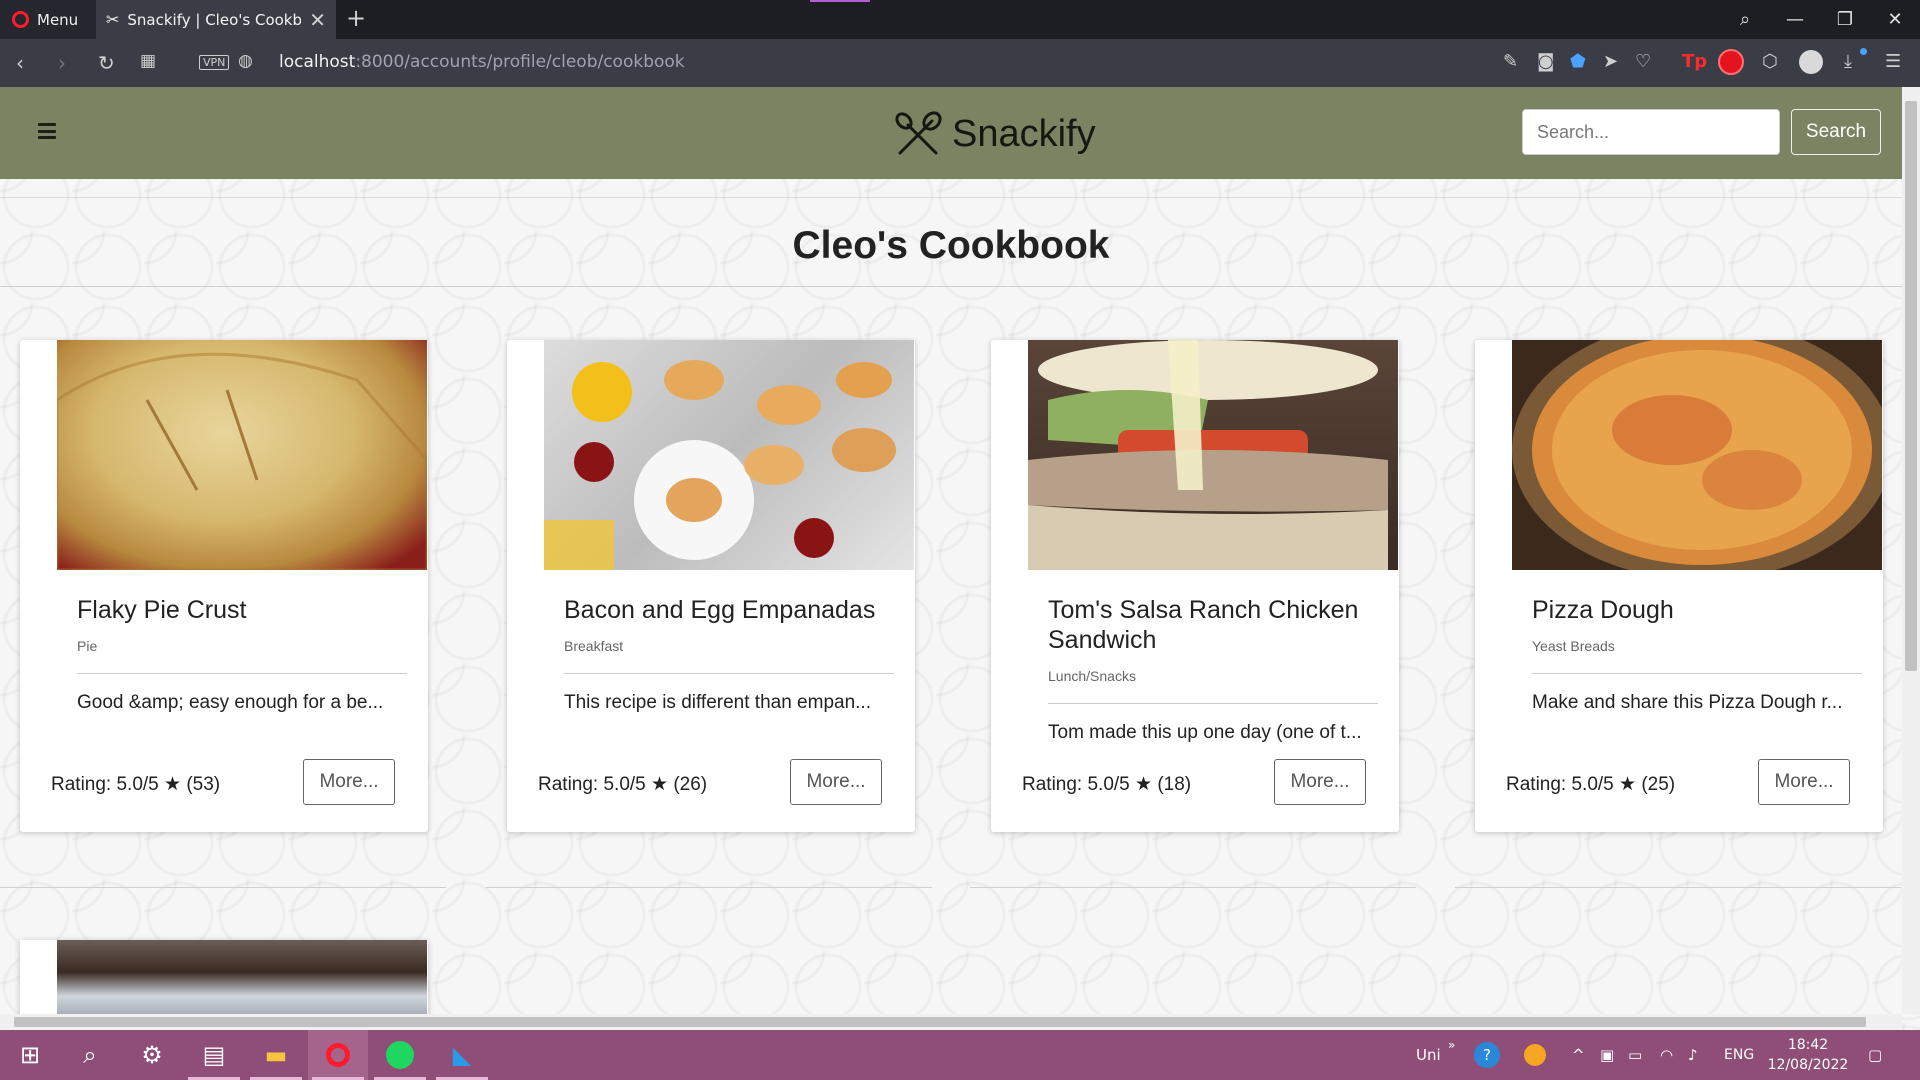 The width and height of the screenshot is (1920, 1080). I want to click on opera-logo-icon, so click(20, 19).